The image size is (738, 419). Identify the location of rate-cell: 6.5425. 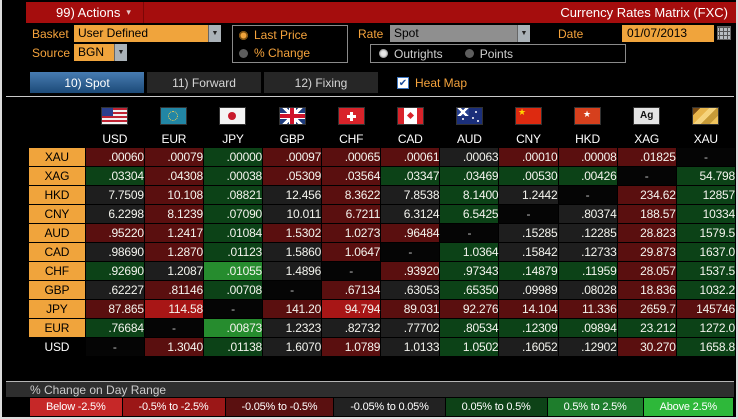
(469, 214).